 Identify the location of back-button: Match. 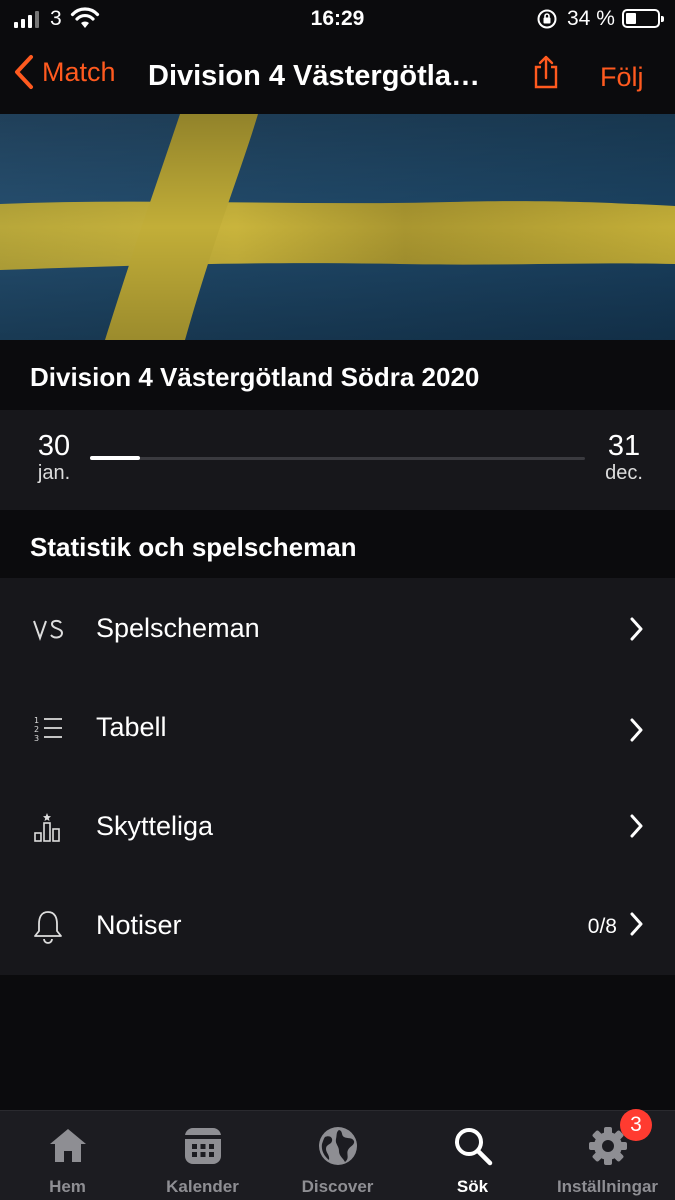
(65, 72).